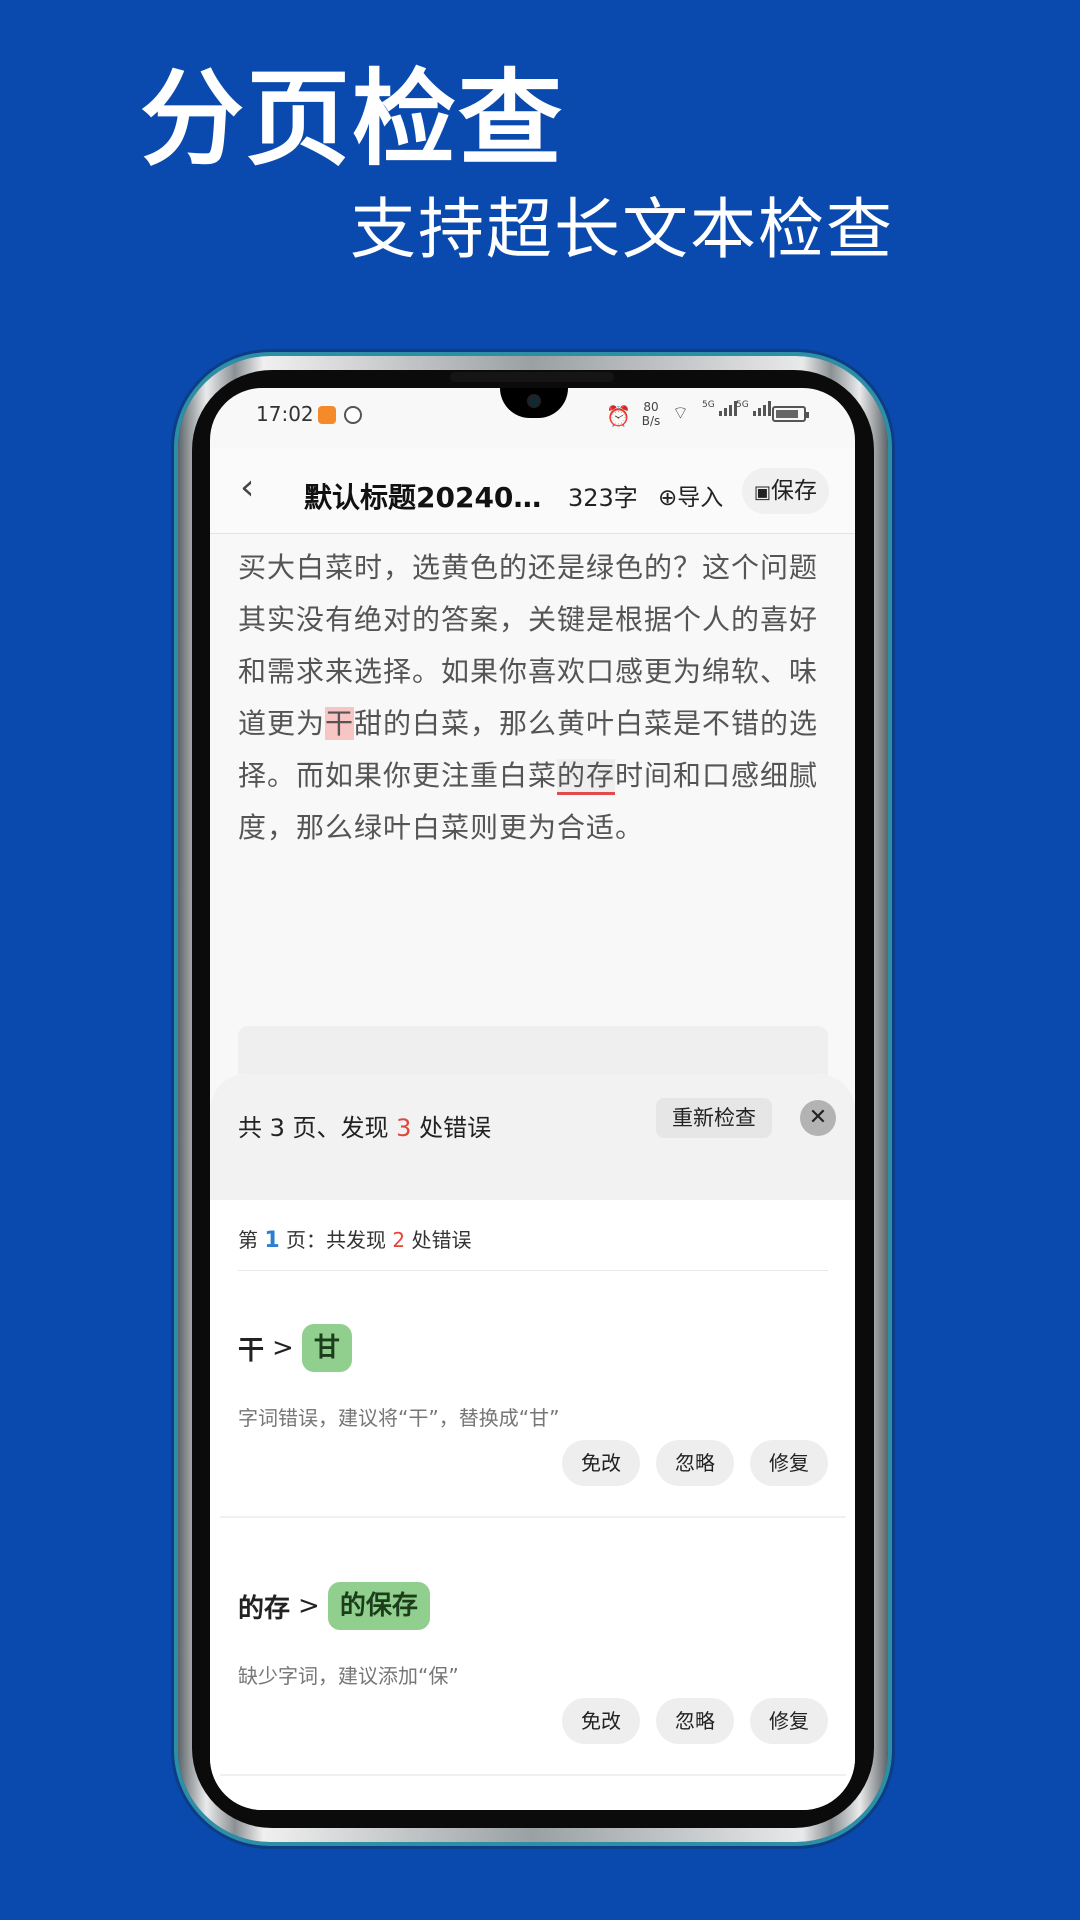 The height and width of the screenshot is (1920, 1080). What do you see at coordinates (272, 1240) in the screenshot?
I see `page-number: 1` at bounding box center [272, 1240].